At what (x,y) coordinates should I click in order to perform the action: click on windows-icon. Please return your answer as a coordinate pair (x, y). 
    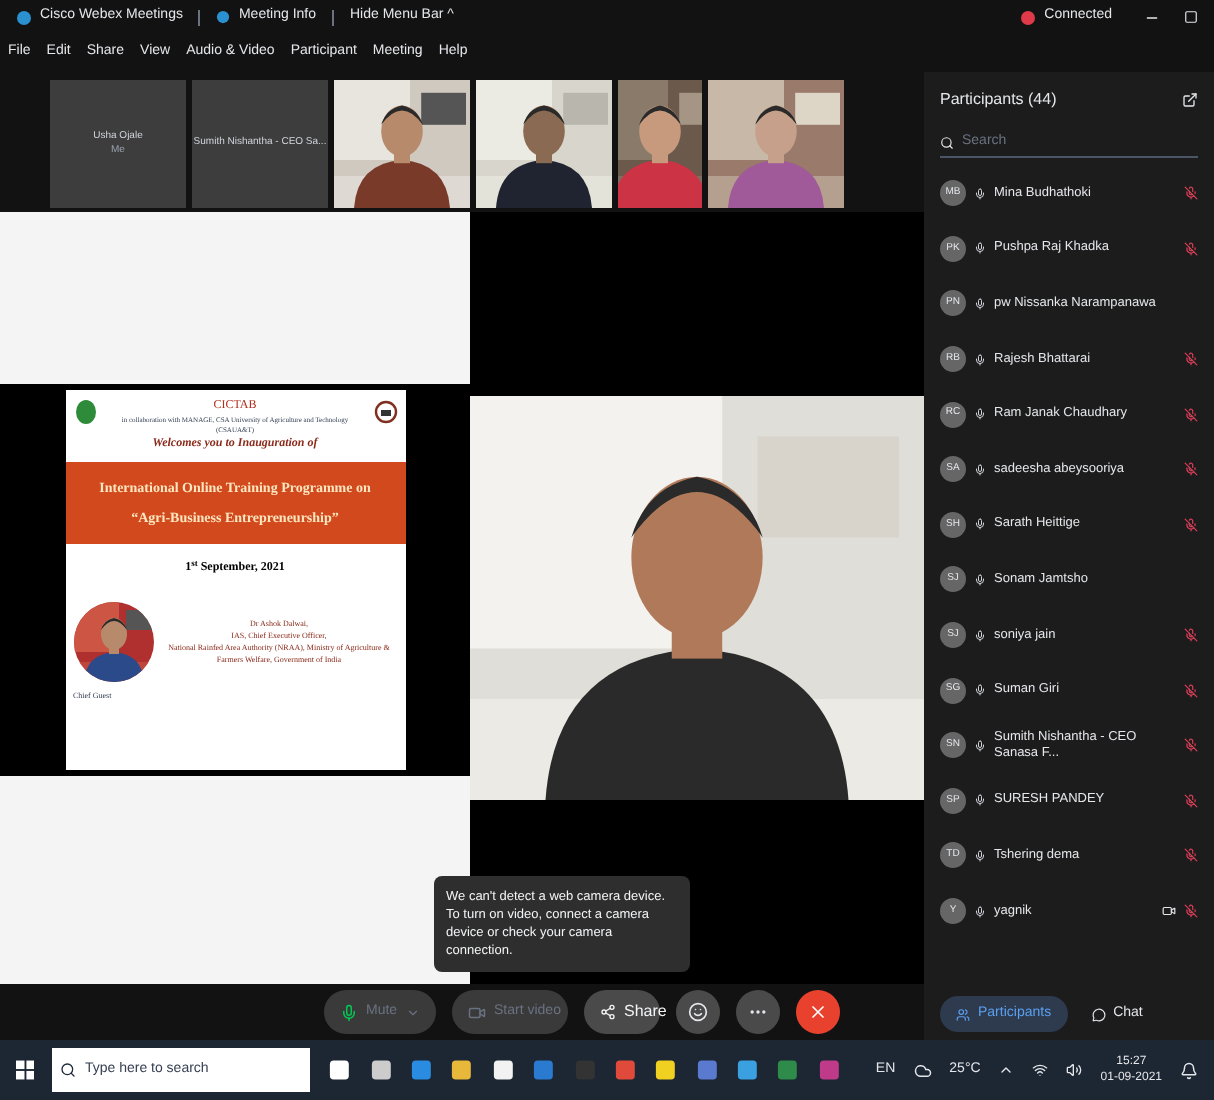
    Looking at the image, I should click on (25, 1070).